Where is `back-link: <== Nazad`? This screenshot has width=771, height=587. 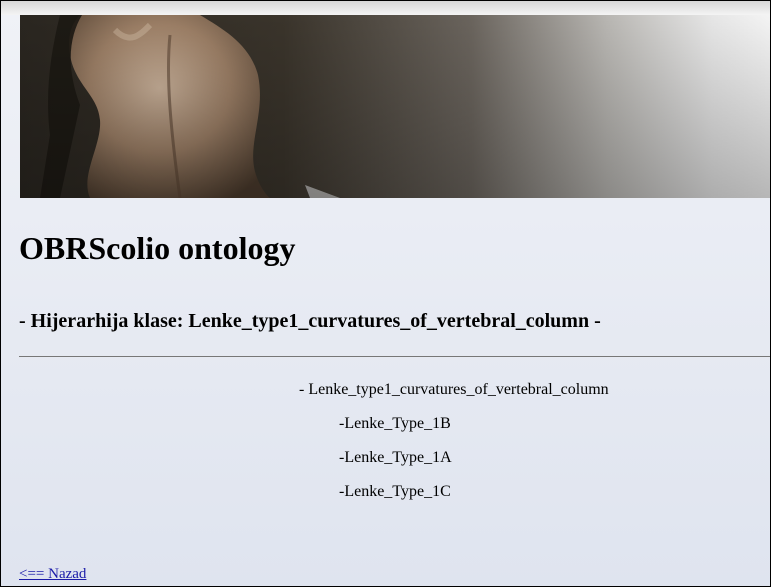
back-link: <== Nazad is located at coordinates (52, 574).